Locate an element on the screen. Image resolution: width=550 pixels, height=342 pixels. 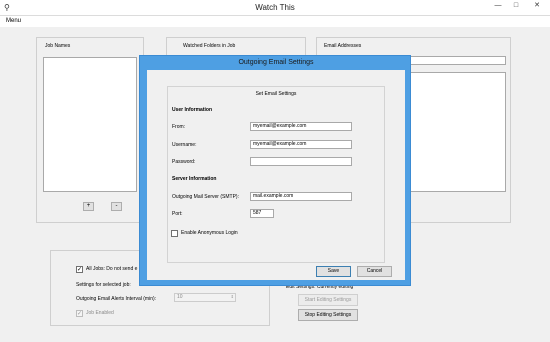
email-address-list is located at coordinates (456, 132).